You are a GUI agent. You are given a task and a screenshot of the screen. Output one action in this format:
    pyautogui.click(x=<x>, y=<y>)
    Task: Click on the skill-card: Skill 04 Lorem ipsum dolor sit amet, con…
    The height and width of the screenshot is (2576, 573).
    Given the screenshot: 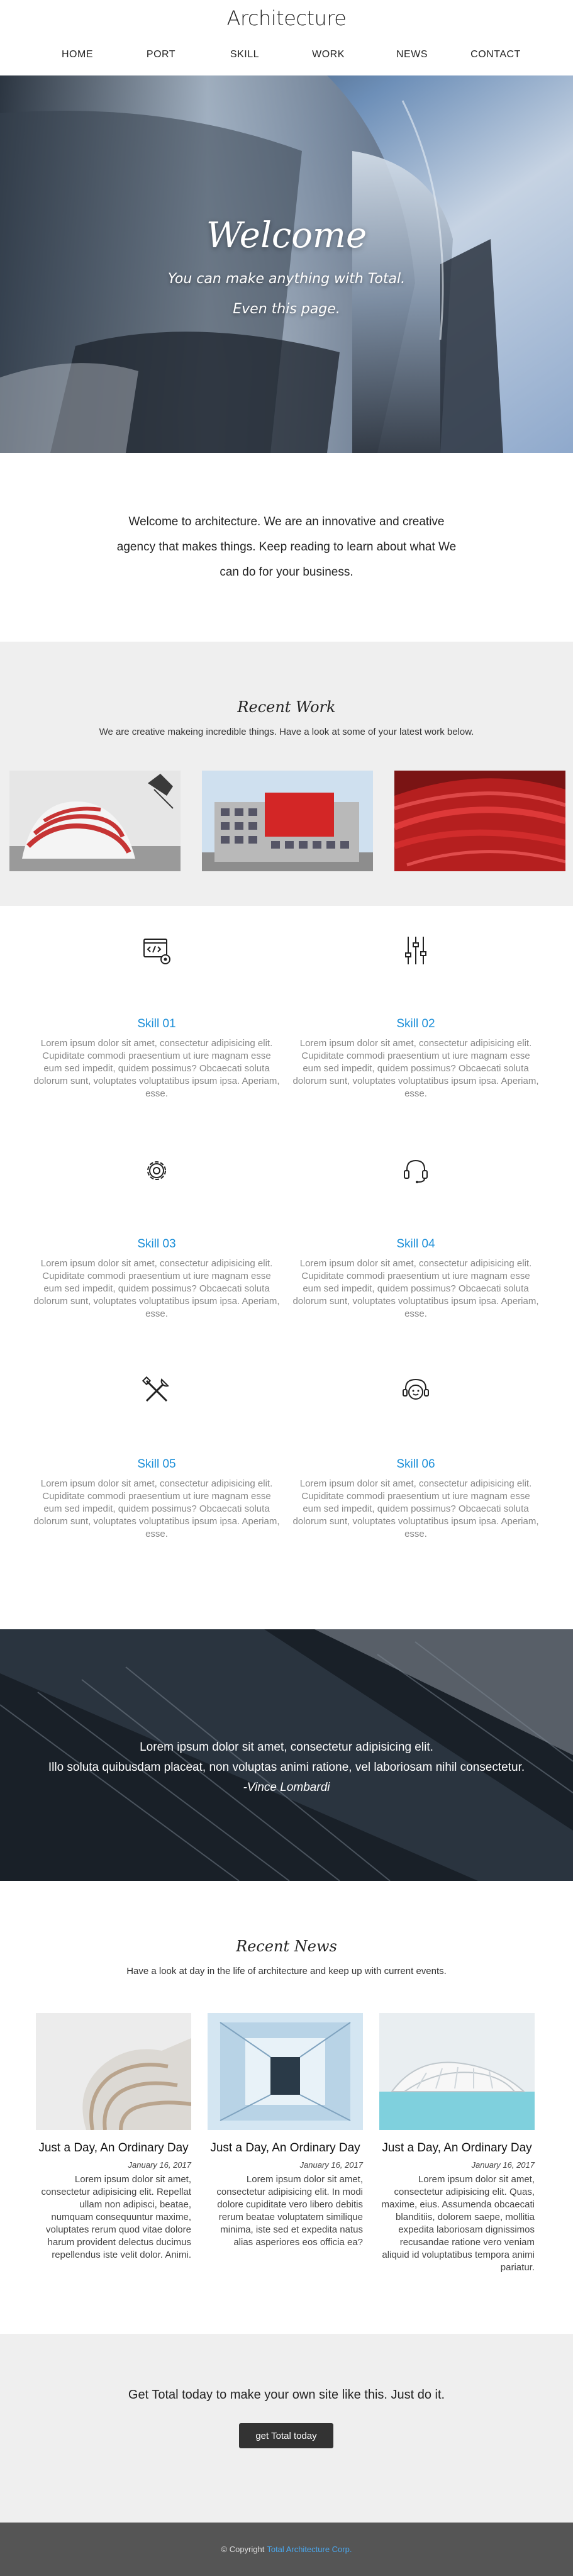 What is the action you would take?
    pyautogui.click(x=415, y=1237)
    